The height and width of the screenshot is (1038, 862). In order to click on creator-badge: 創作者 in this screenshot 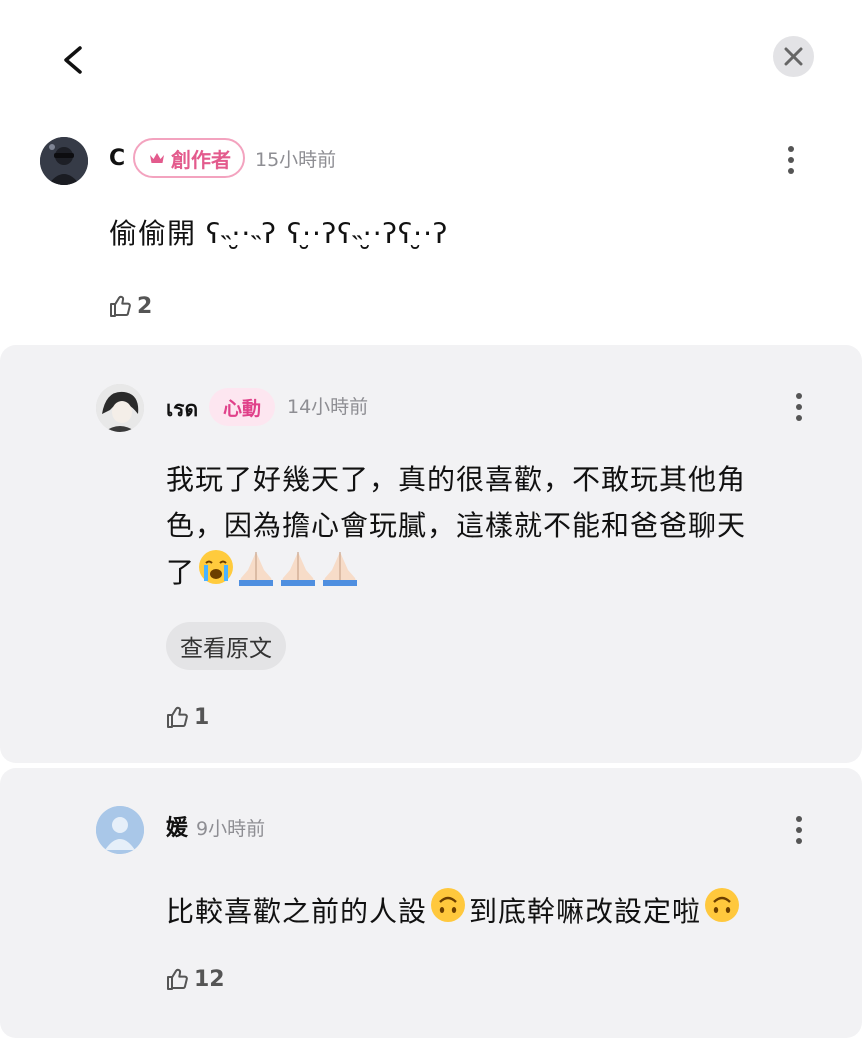, I will do `click(189, 158)`.